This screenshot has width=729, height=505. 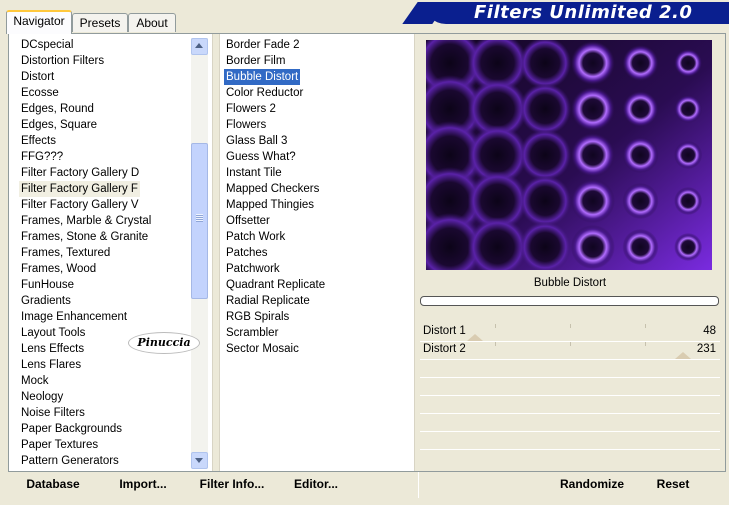 What do you see at coordinates (592, 484) in the screenshot?
I see `randomize-button: Randomize` at bounding box center [592, 484].